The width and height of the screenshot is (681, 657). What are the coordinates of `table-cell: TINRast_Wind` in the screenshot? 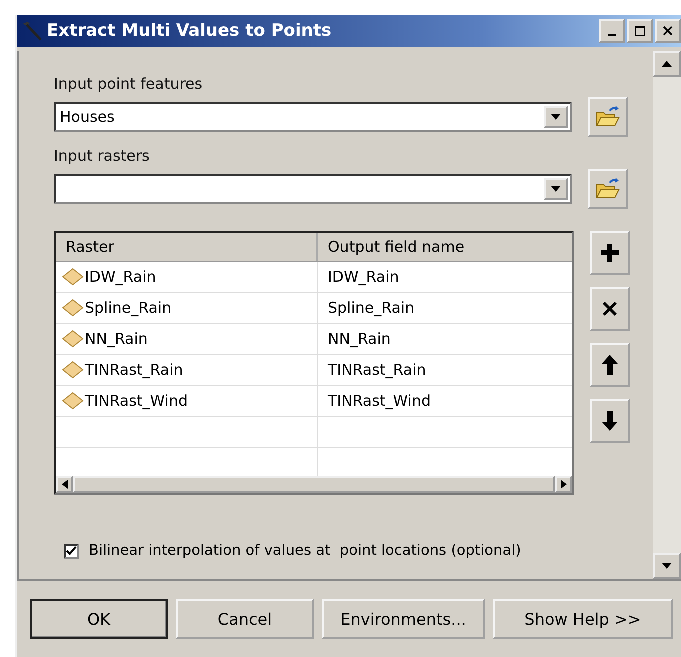 It's located at (187, 401).